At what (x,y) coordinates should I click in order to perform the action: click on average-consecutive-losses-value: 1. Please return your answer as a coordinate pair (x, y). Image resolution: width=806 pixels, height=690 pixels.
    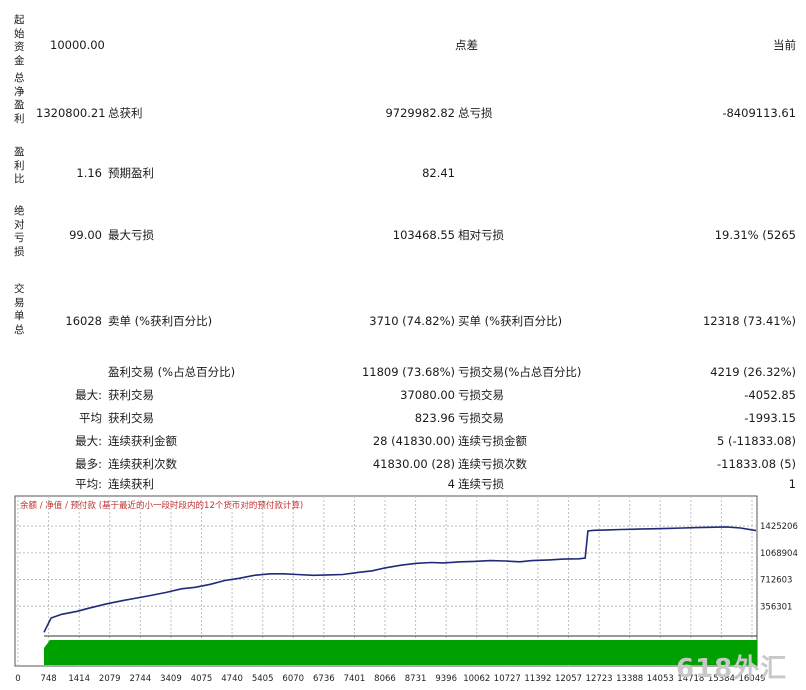
    Looking at the image, I should click on (792, 484).